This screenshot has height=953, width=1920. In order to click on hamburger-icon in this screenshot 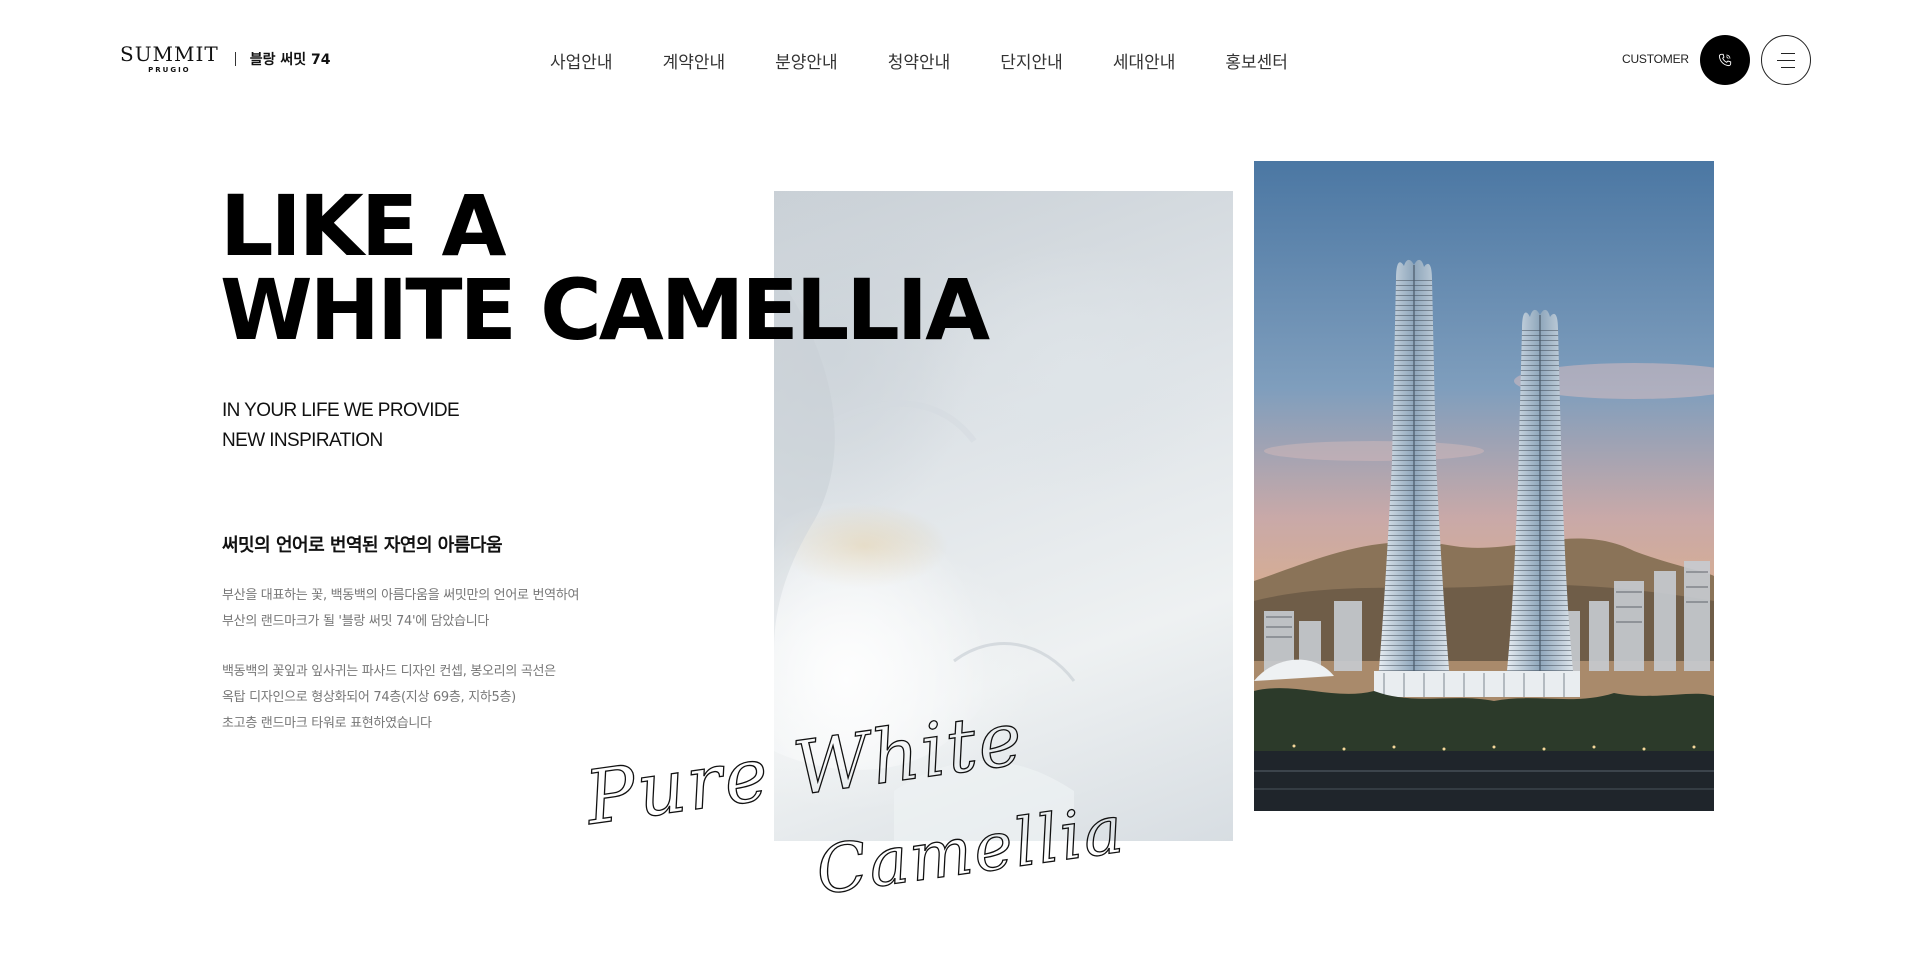, I will do `click(1788, 53)`.